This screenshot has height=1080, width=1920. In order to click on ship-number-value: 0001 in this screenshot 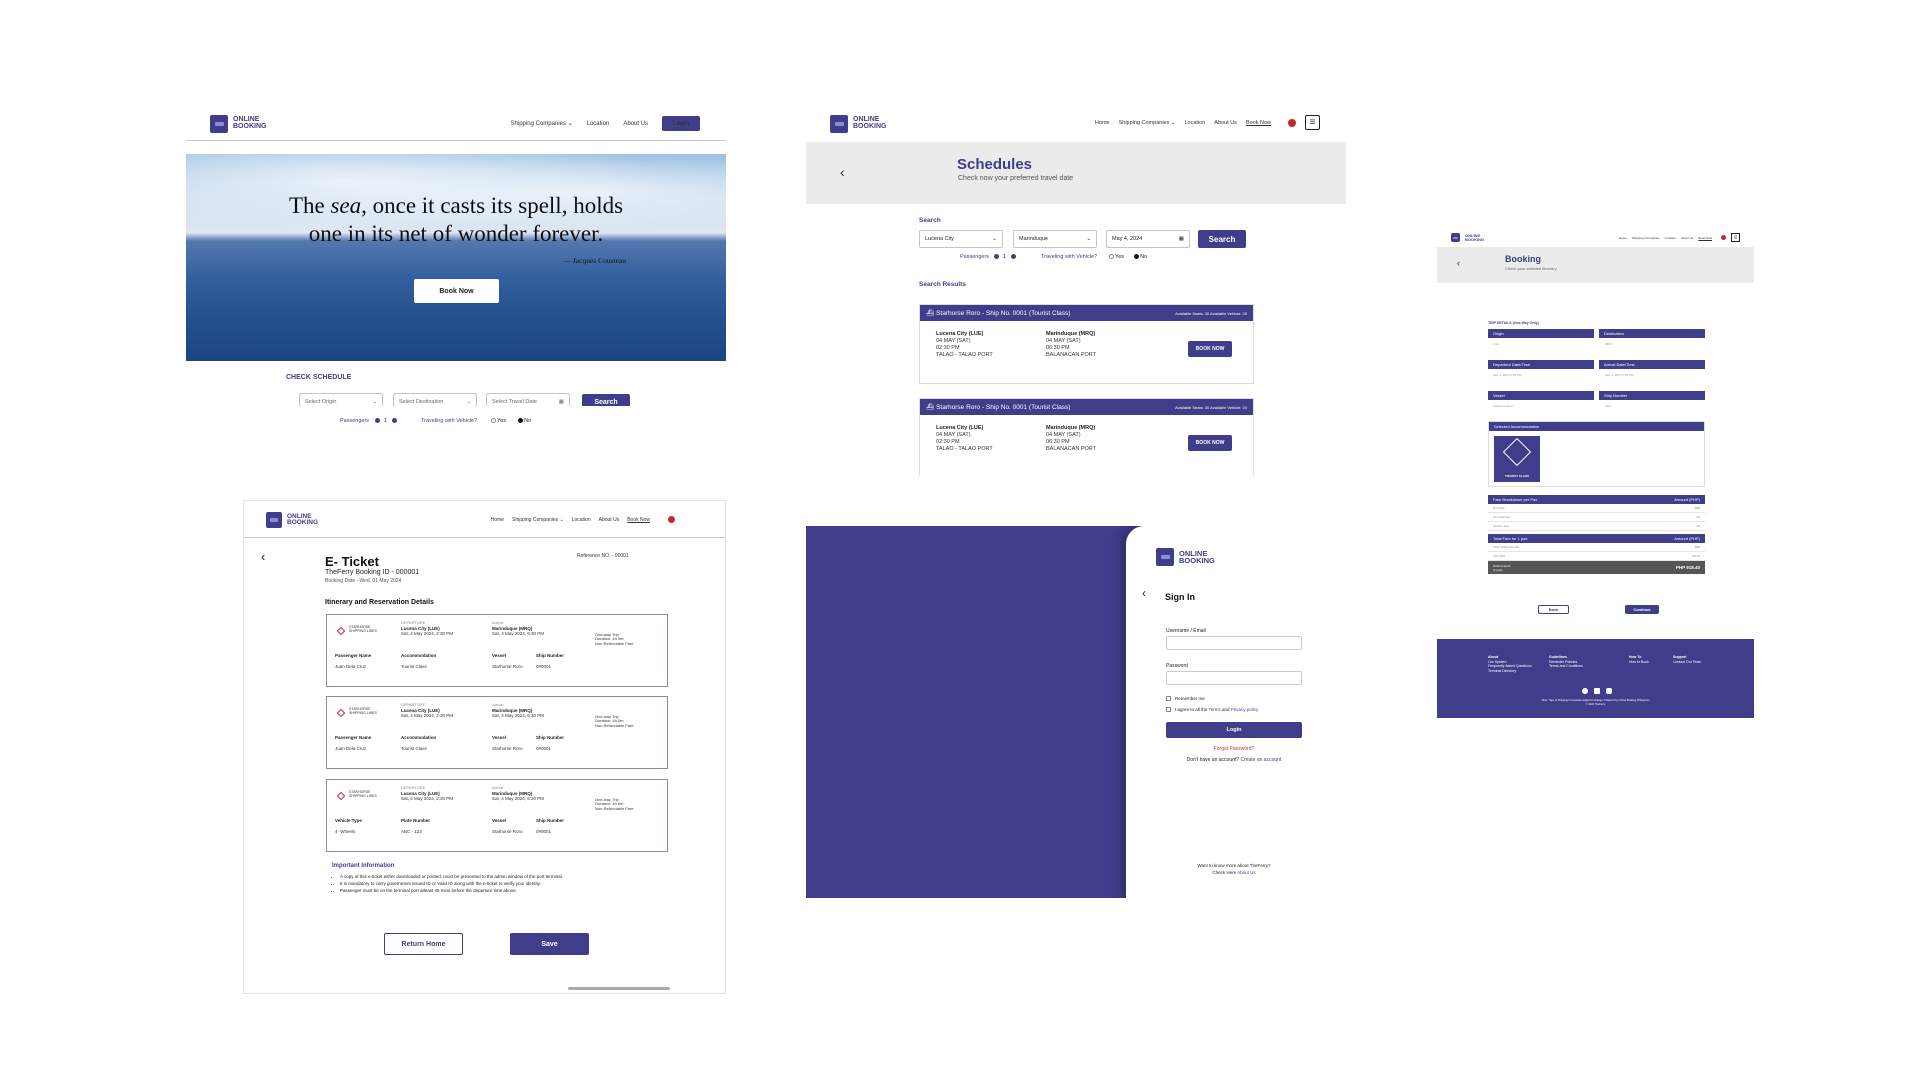, I will do `click(1608, 406)`.